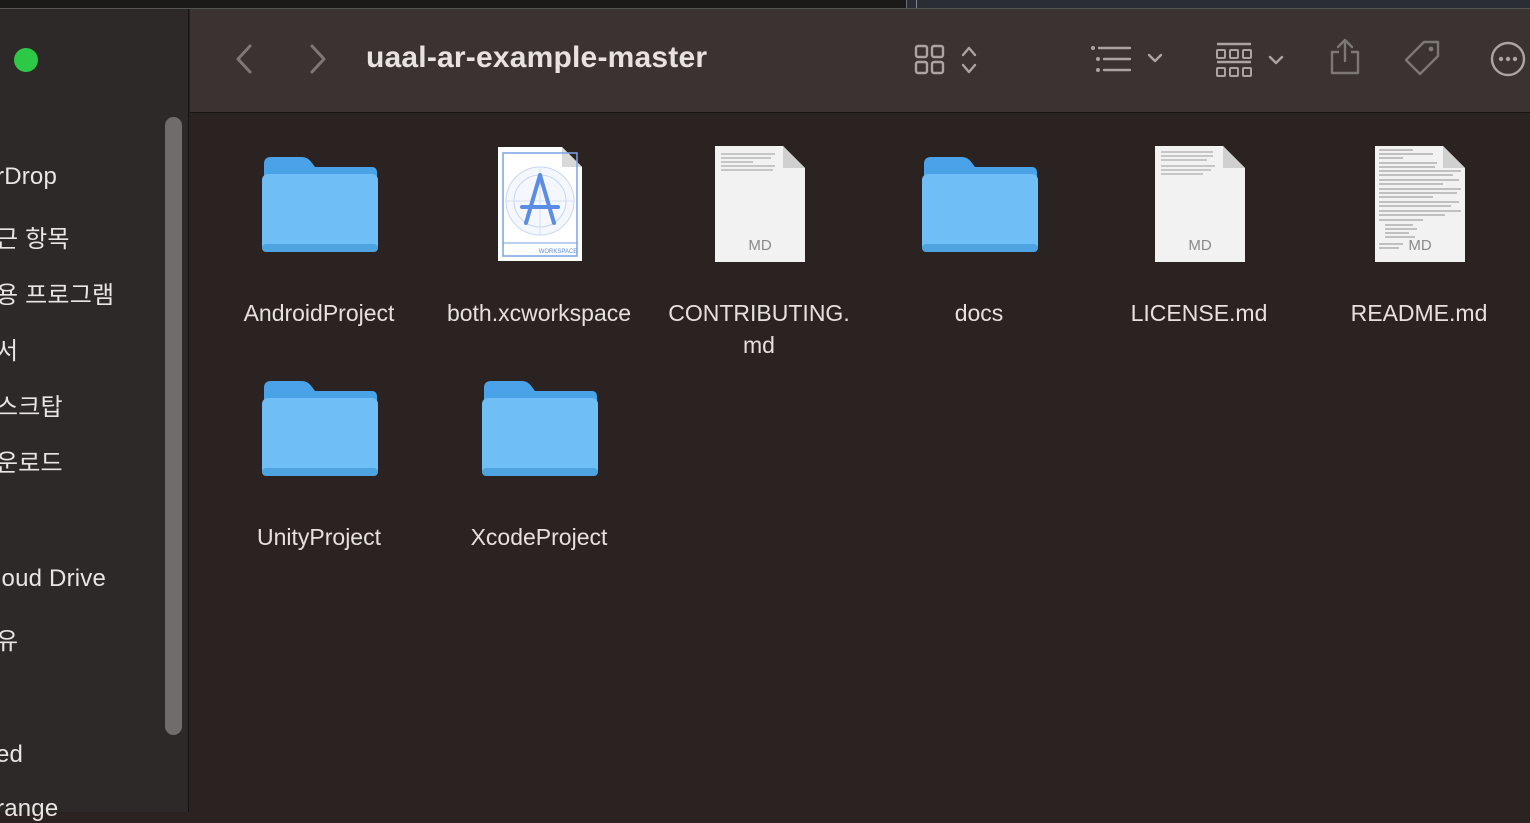 The image size is (1530, 823). Describe the element at coordinates (28, 177) in the screenshot. I see `sidebar-item-airdrop: rDrop` at that location.